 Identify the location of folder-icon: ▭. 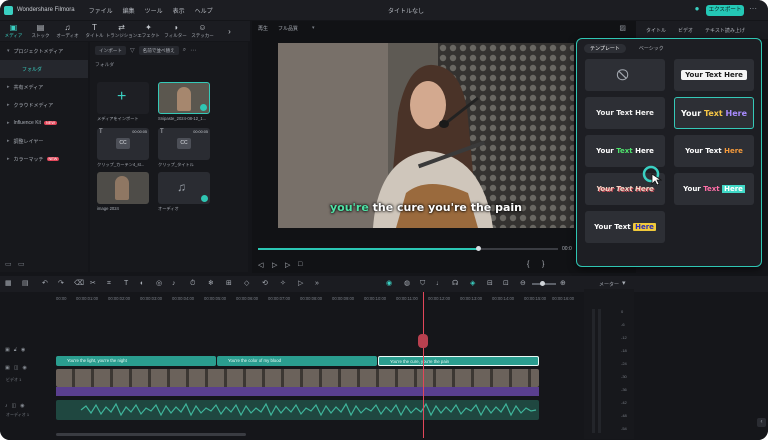
(21, 264).